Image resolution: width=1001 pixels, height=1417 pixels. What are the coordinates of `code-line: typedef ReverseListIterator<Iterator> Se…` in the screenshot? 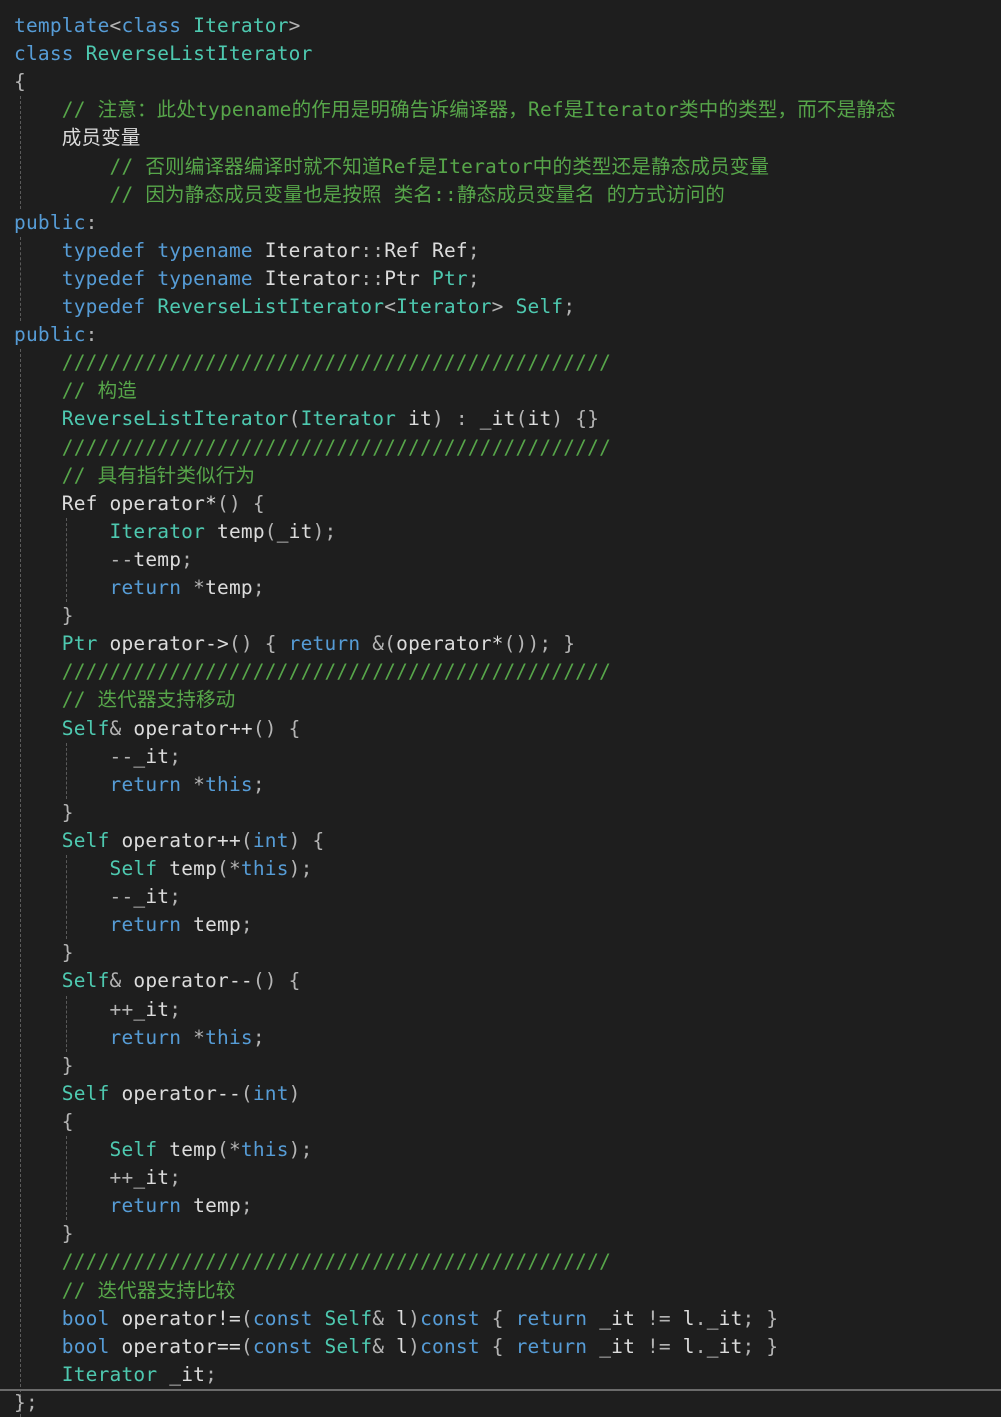 It's located at (294, 307).